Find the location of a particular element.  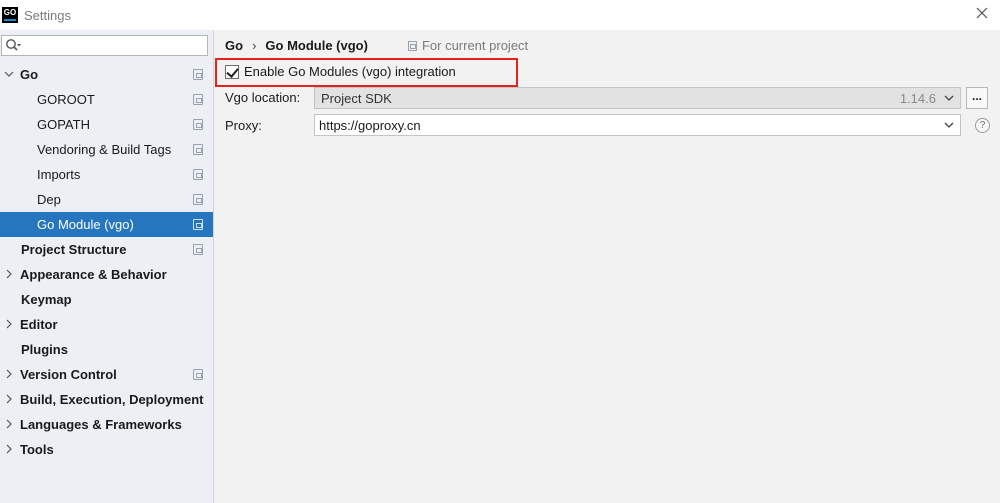

sidebar-item-editor: Editor is located at coordinates (106, 324).